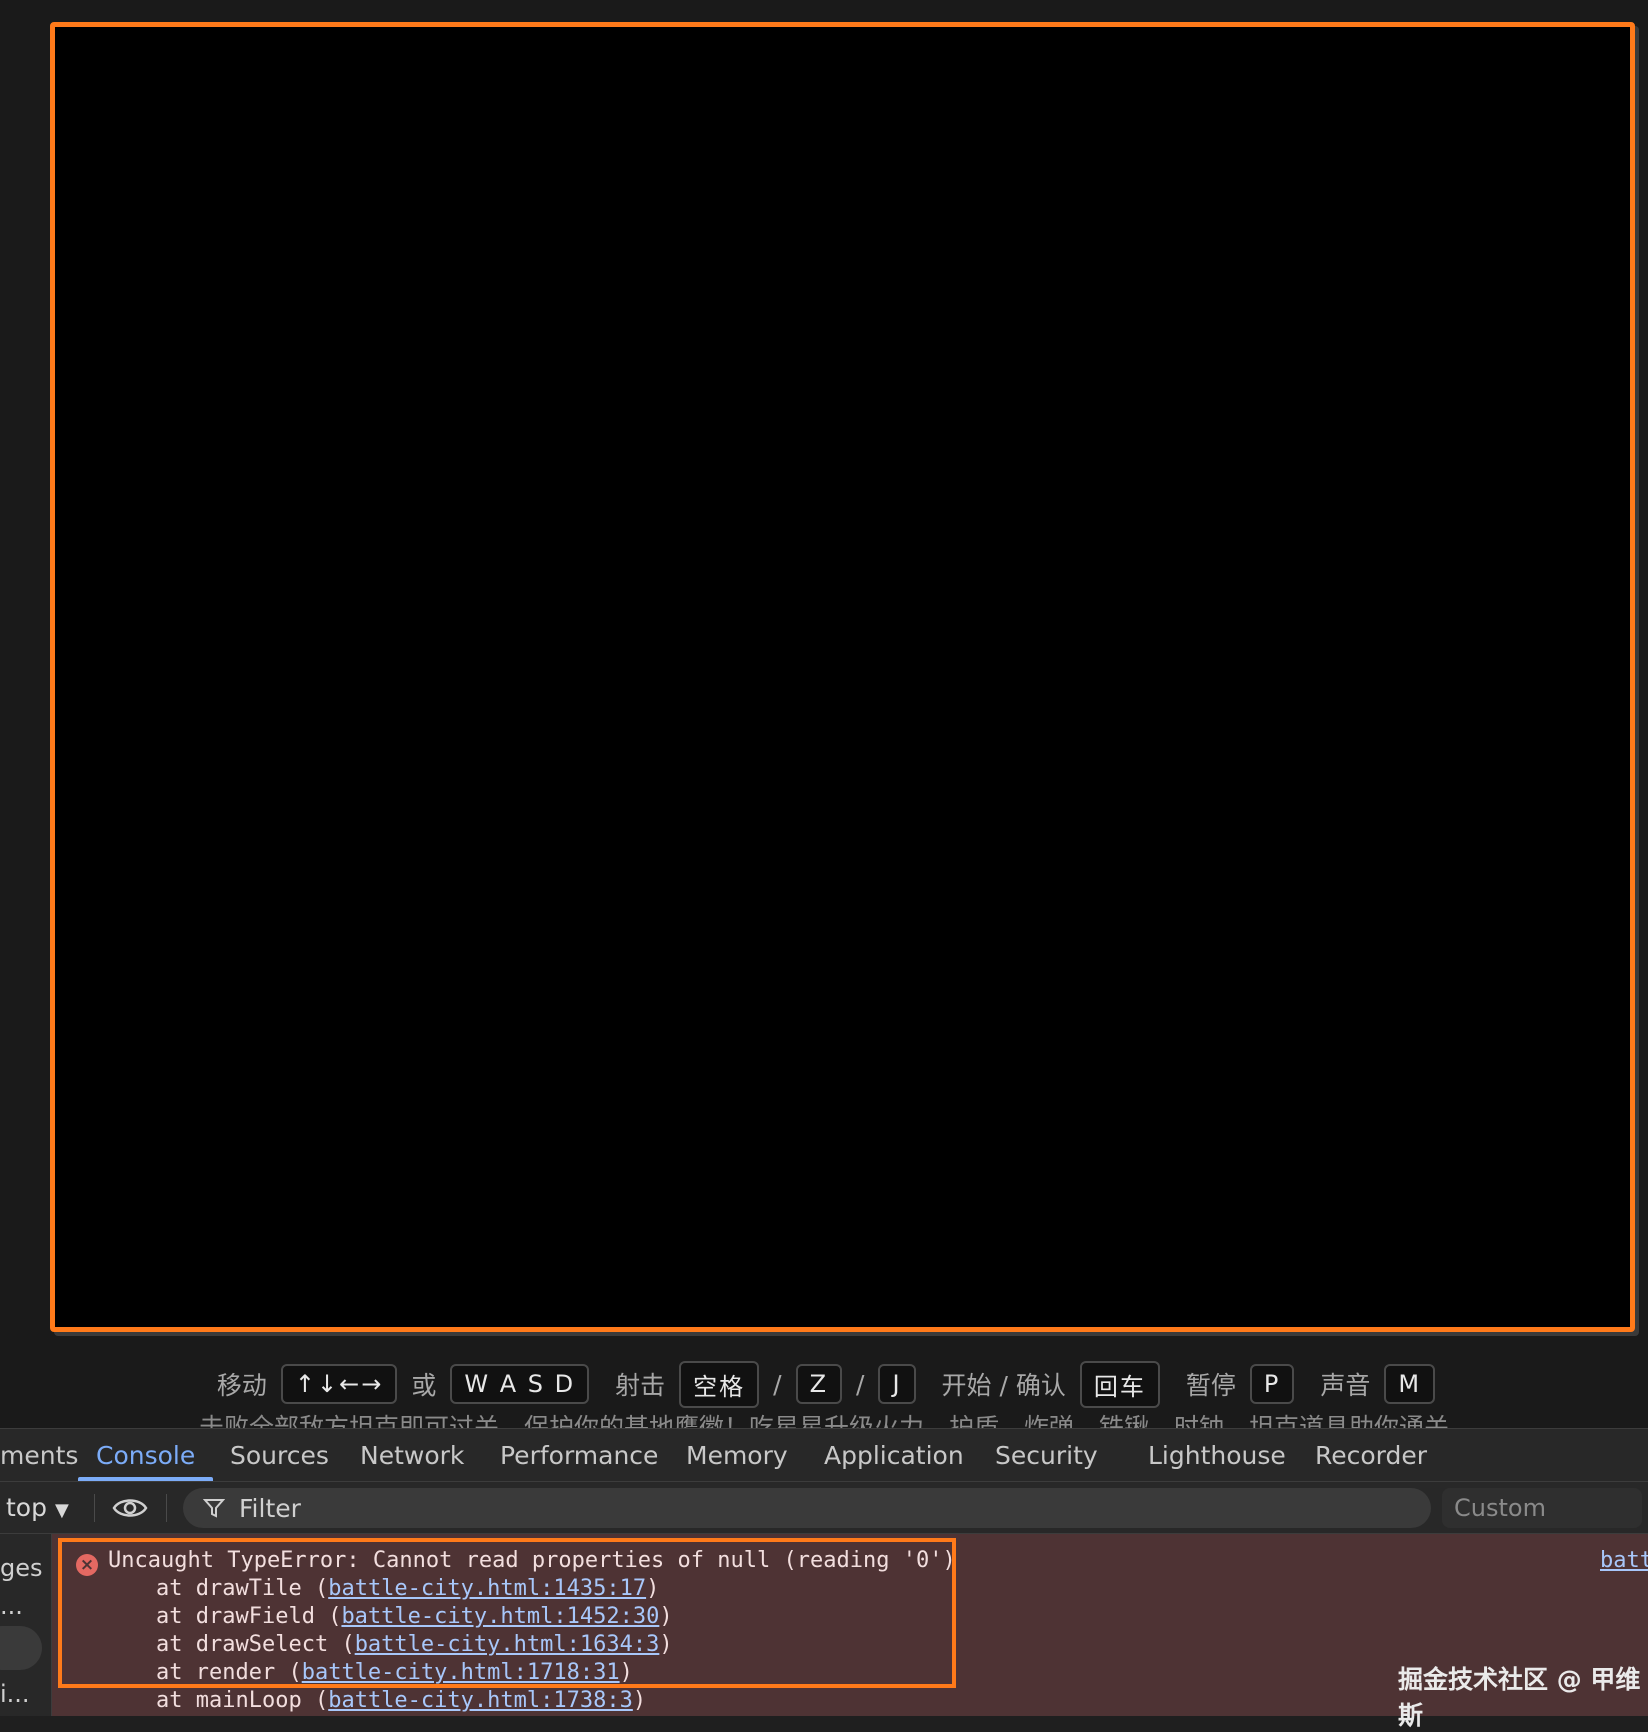 This screenshot has width=1648, height=1732. Describe the element at coordinates (87, 1565) in the screenshot. I see `error-icon: ×` at that location.